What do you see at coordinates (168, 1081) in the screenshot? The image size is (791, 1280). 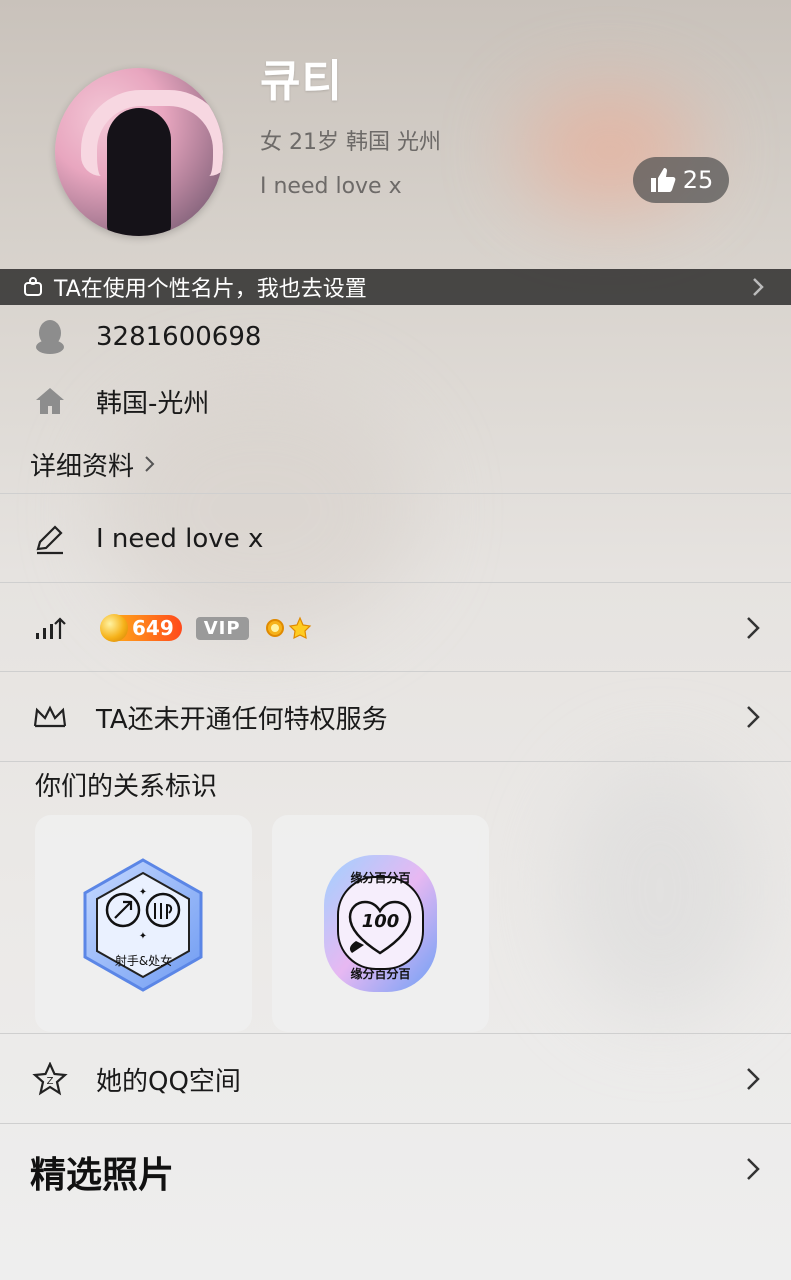 I see `qzone-label: 她的QQ空间` at bounding box center [168, 1081].